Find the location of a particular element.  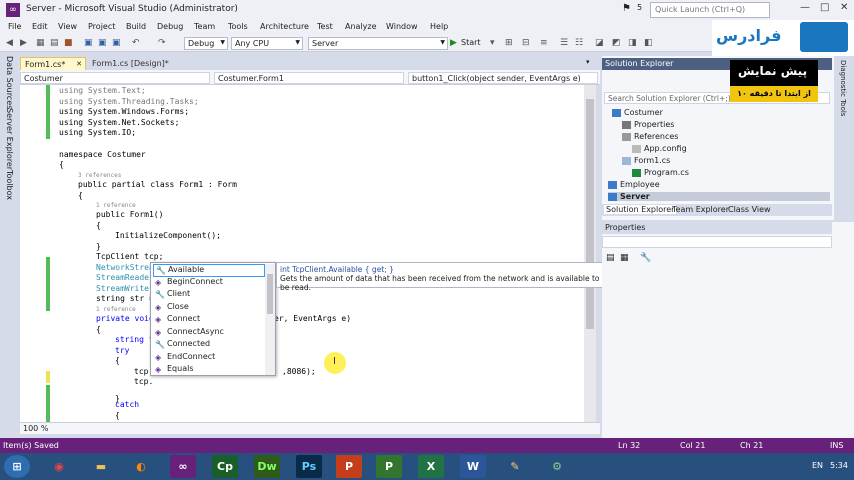

step-icon: ⊟ is located at coordinates (527, 43).